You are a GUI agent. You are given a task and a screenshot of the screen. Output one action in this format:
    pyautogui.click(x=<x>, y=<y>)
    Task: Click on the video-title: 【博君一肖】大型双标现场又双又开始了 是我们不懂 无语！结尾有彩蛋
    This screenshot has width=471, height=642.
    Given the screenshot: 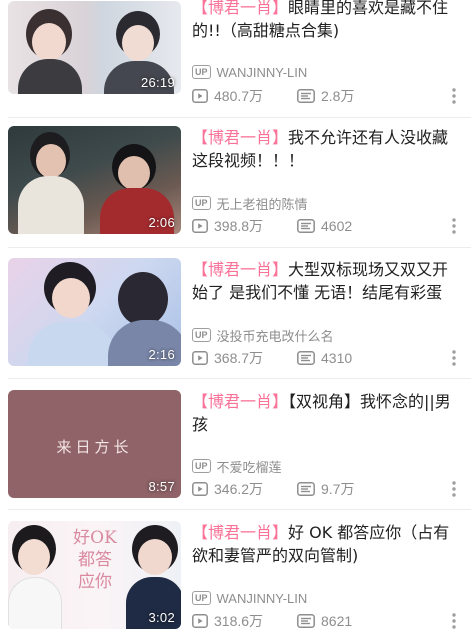 What is the action you would take?
    pyautogui.click(x=323, y=281)
    